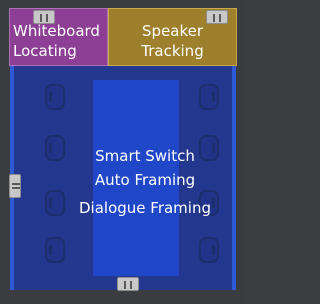  Describe the element at coordinates (145, 156) in the screenshot. I see `mode-smart-switch: Smart Switch` at that location.